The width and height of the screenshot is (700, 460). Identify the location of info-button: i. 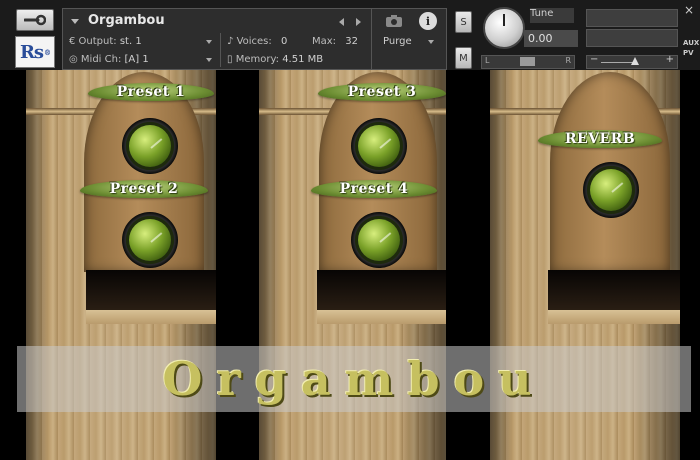
(428, 21).